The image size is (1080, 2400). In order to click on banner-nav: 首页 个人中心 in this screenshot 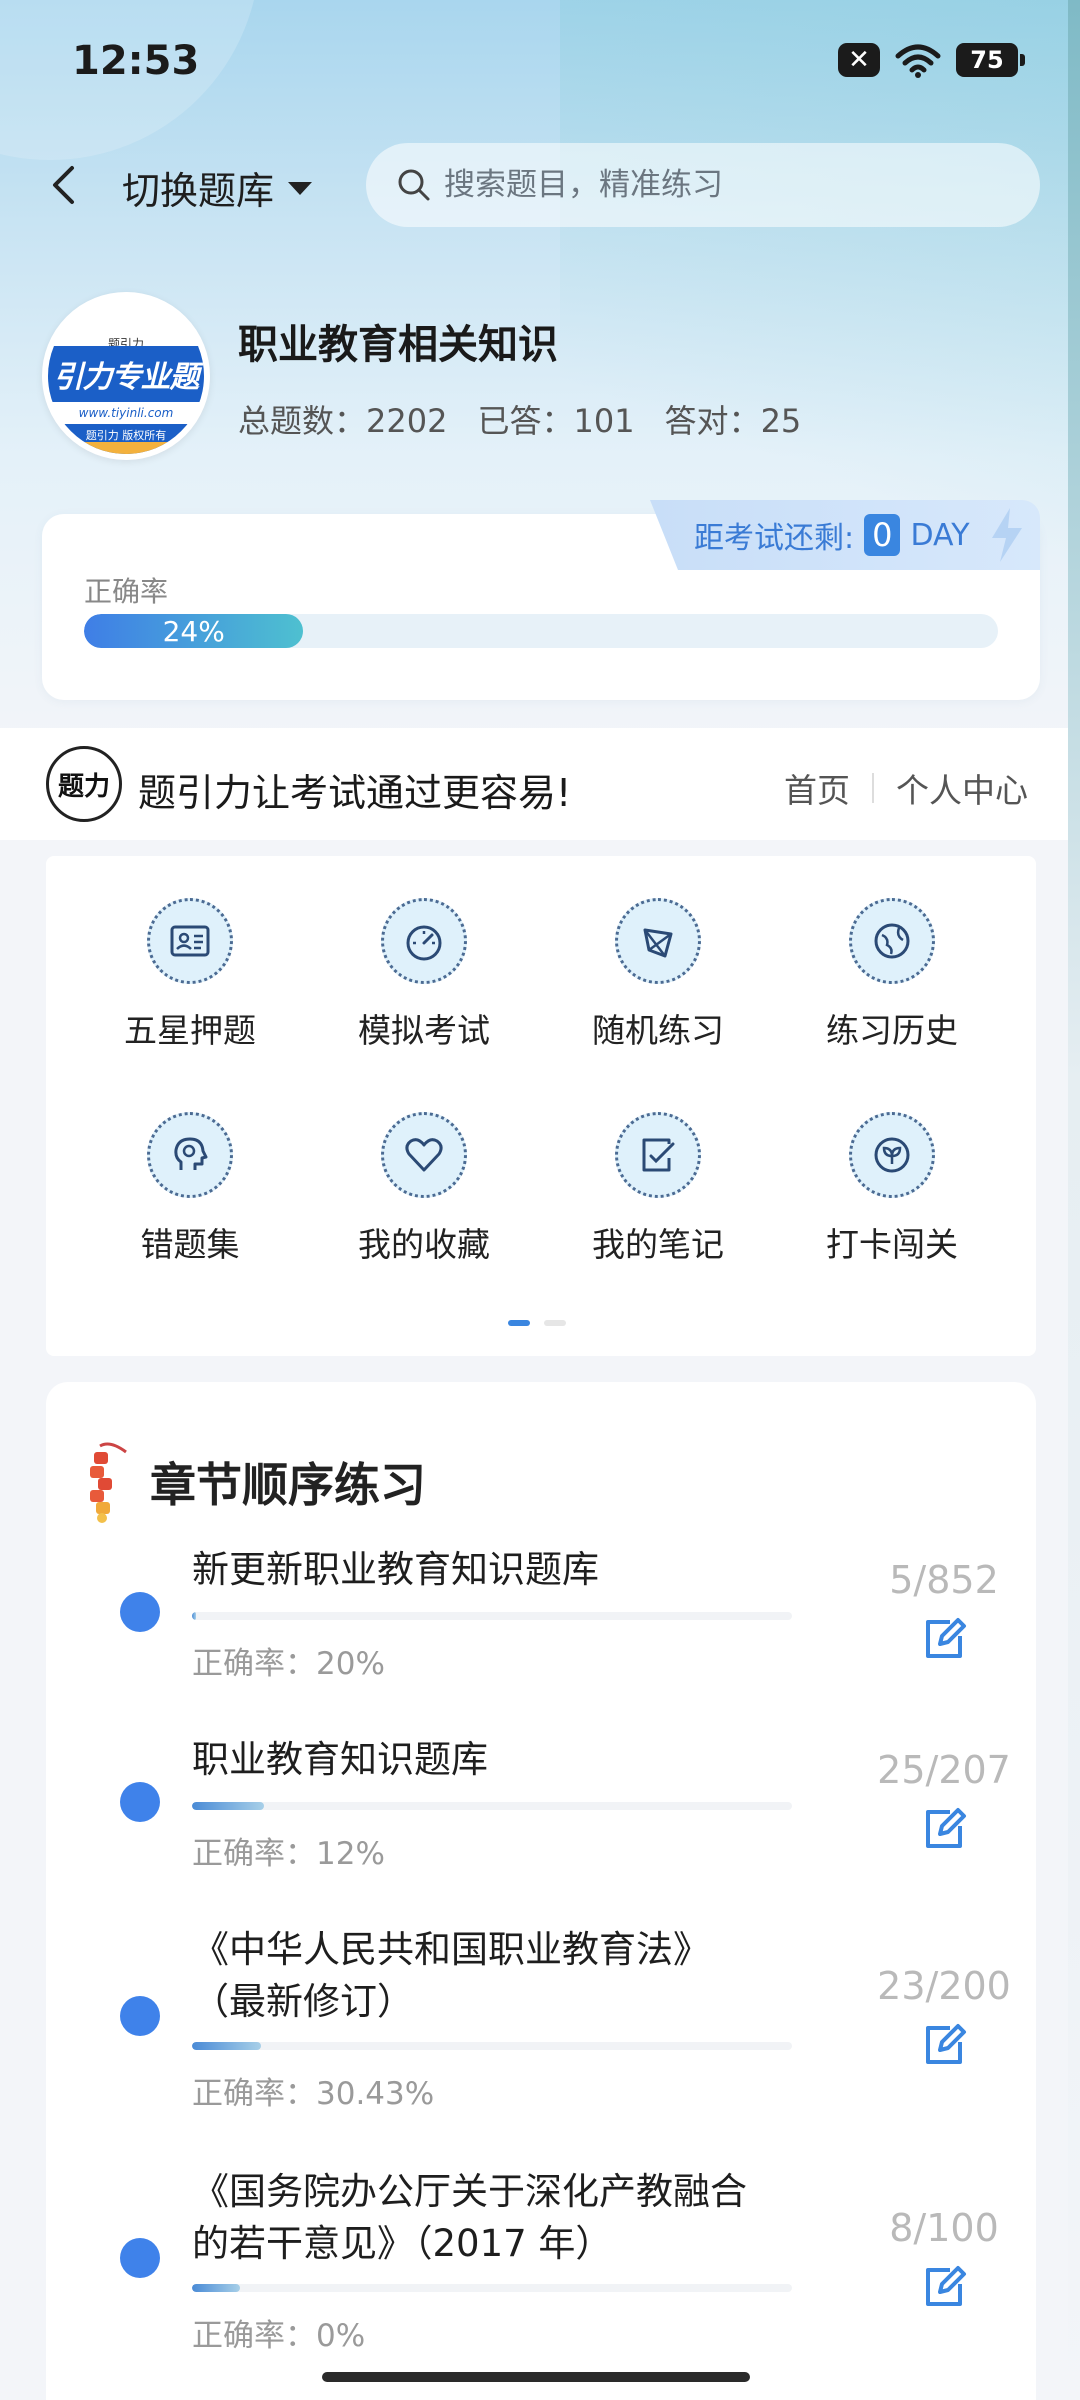, I will do `click(906, 788)`.